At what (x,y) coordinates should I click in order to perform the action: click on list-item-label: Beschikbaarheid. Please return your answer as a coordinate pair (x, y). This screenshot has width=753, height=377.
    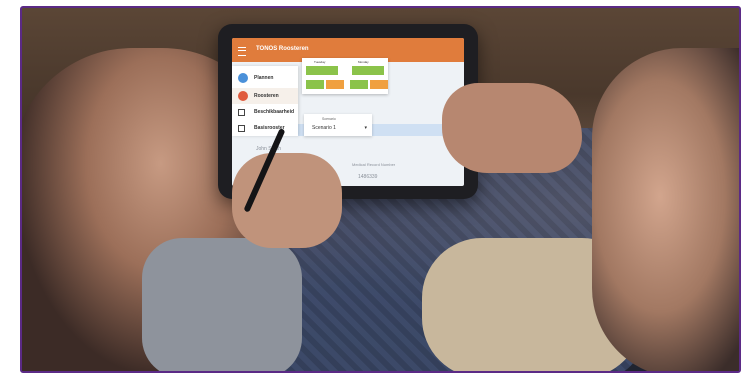
    Looking at the image, I should click on (274, 112).